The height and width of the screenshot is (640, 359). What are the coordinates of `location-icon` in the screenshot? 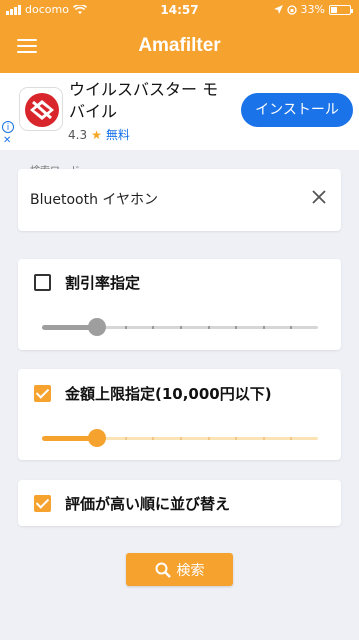 It's located at (278, 9).